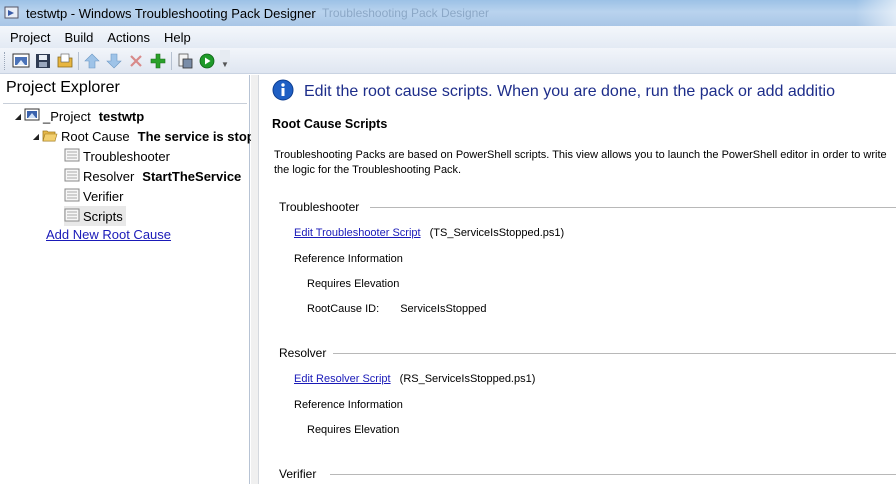 This screenshot has height=484, width=896. I want to click on troubleshooter-group-title: Troubleshooter, so click(319, 207).